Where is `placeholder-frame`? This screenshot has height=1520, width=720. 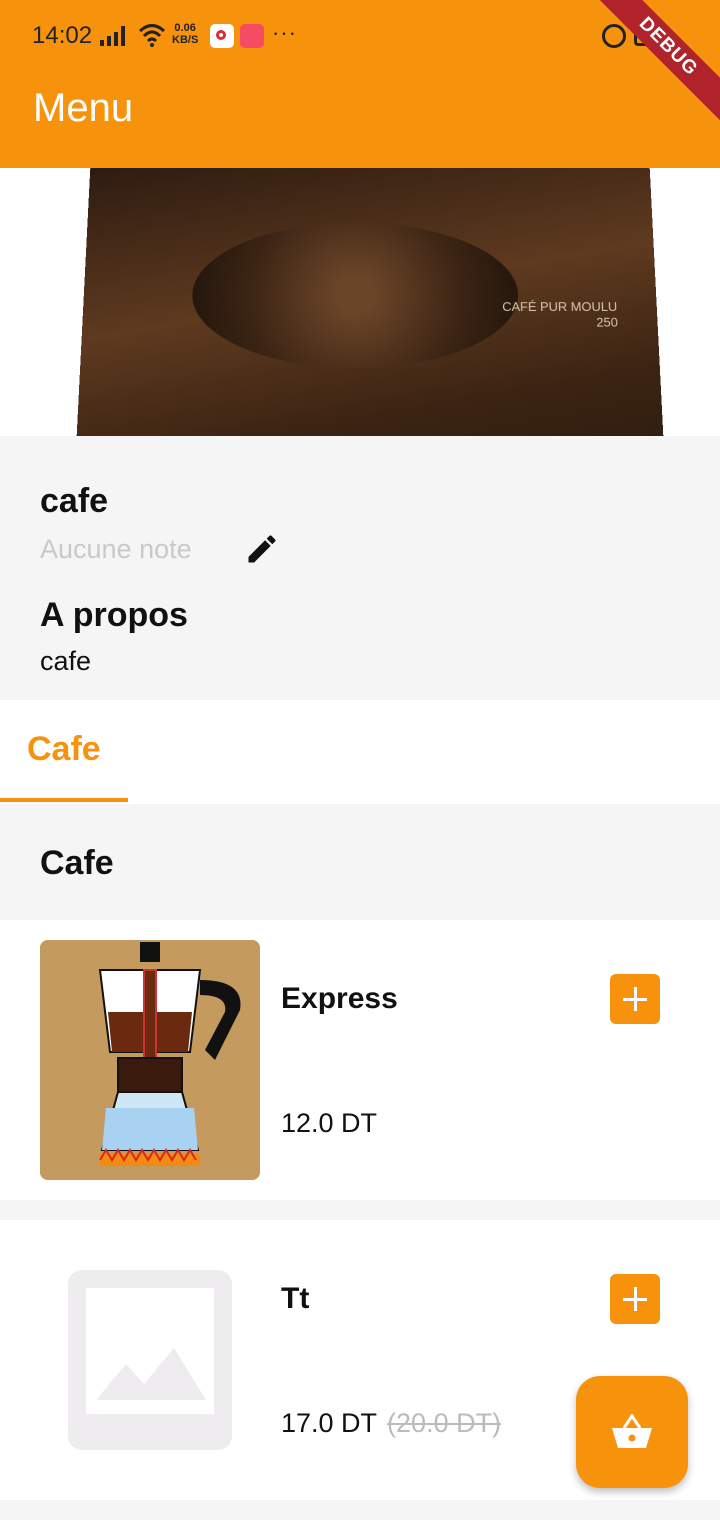
placeholder-frame is located at coordinates (150, 1351).